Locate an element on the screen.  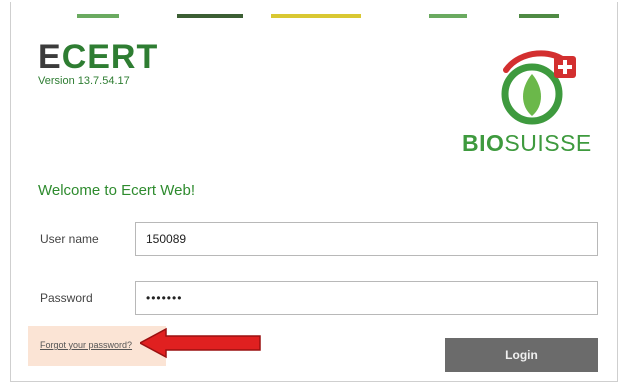
username-field is located at coordinates (366, 239).